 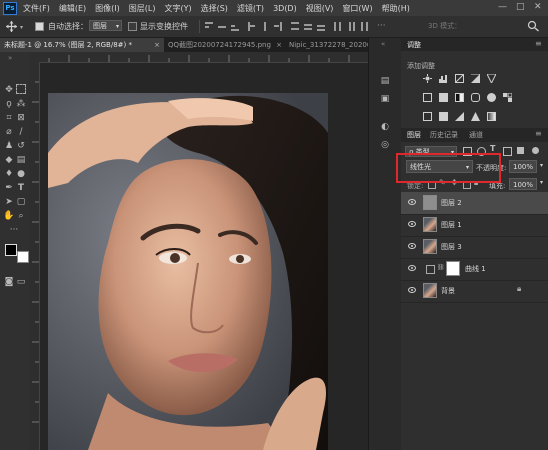 I want to click on eraser-icon: ◆, so click(x=9, y=160).